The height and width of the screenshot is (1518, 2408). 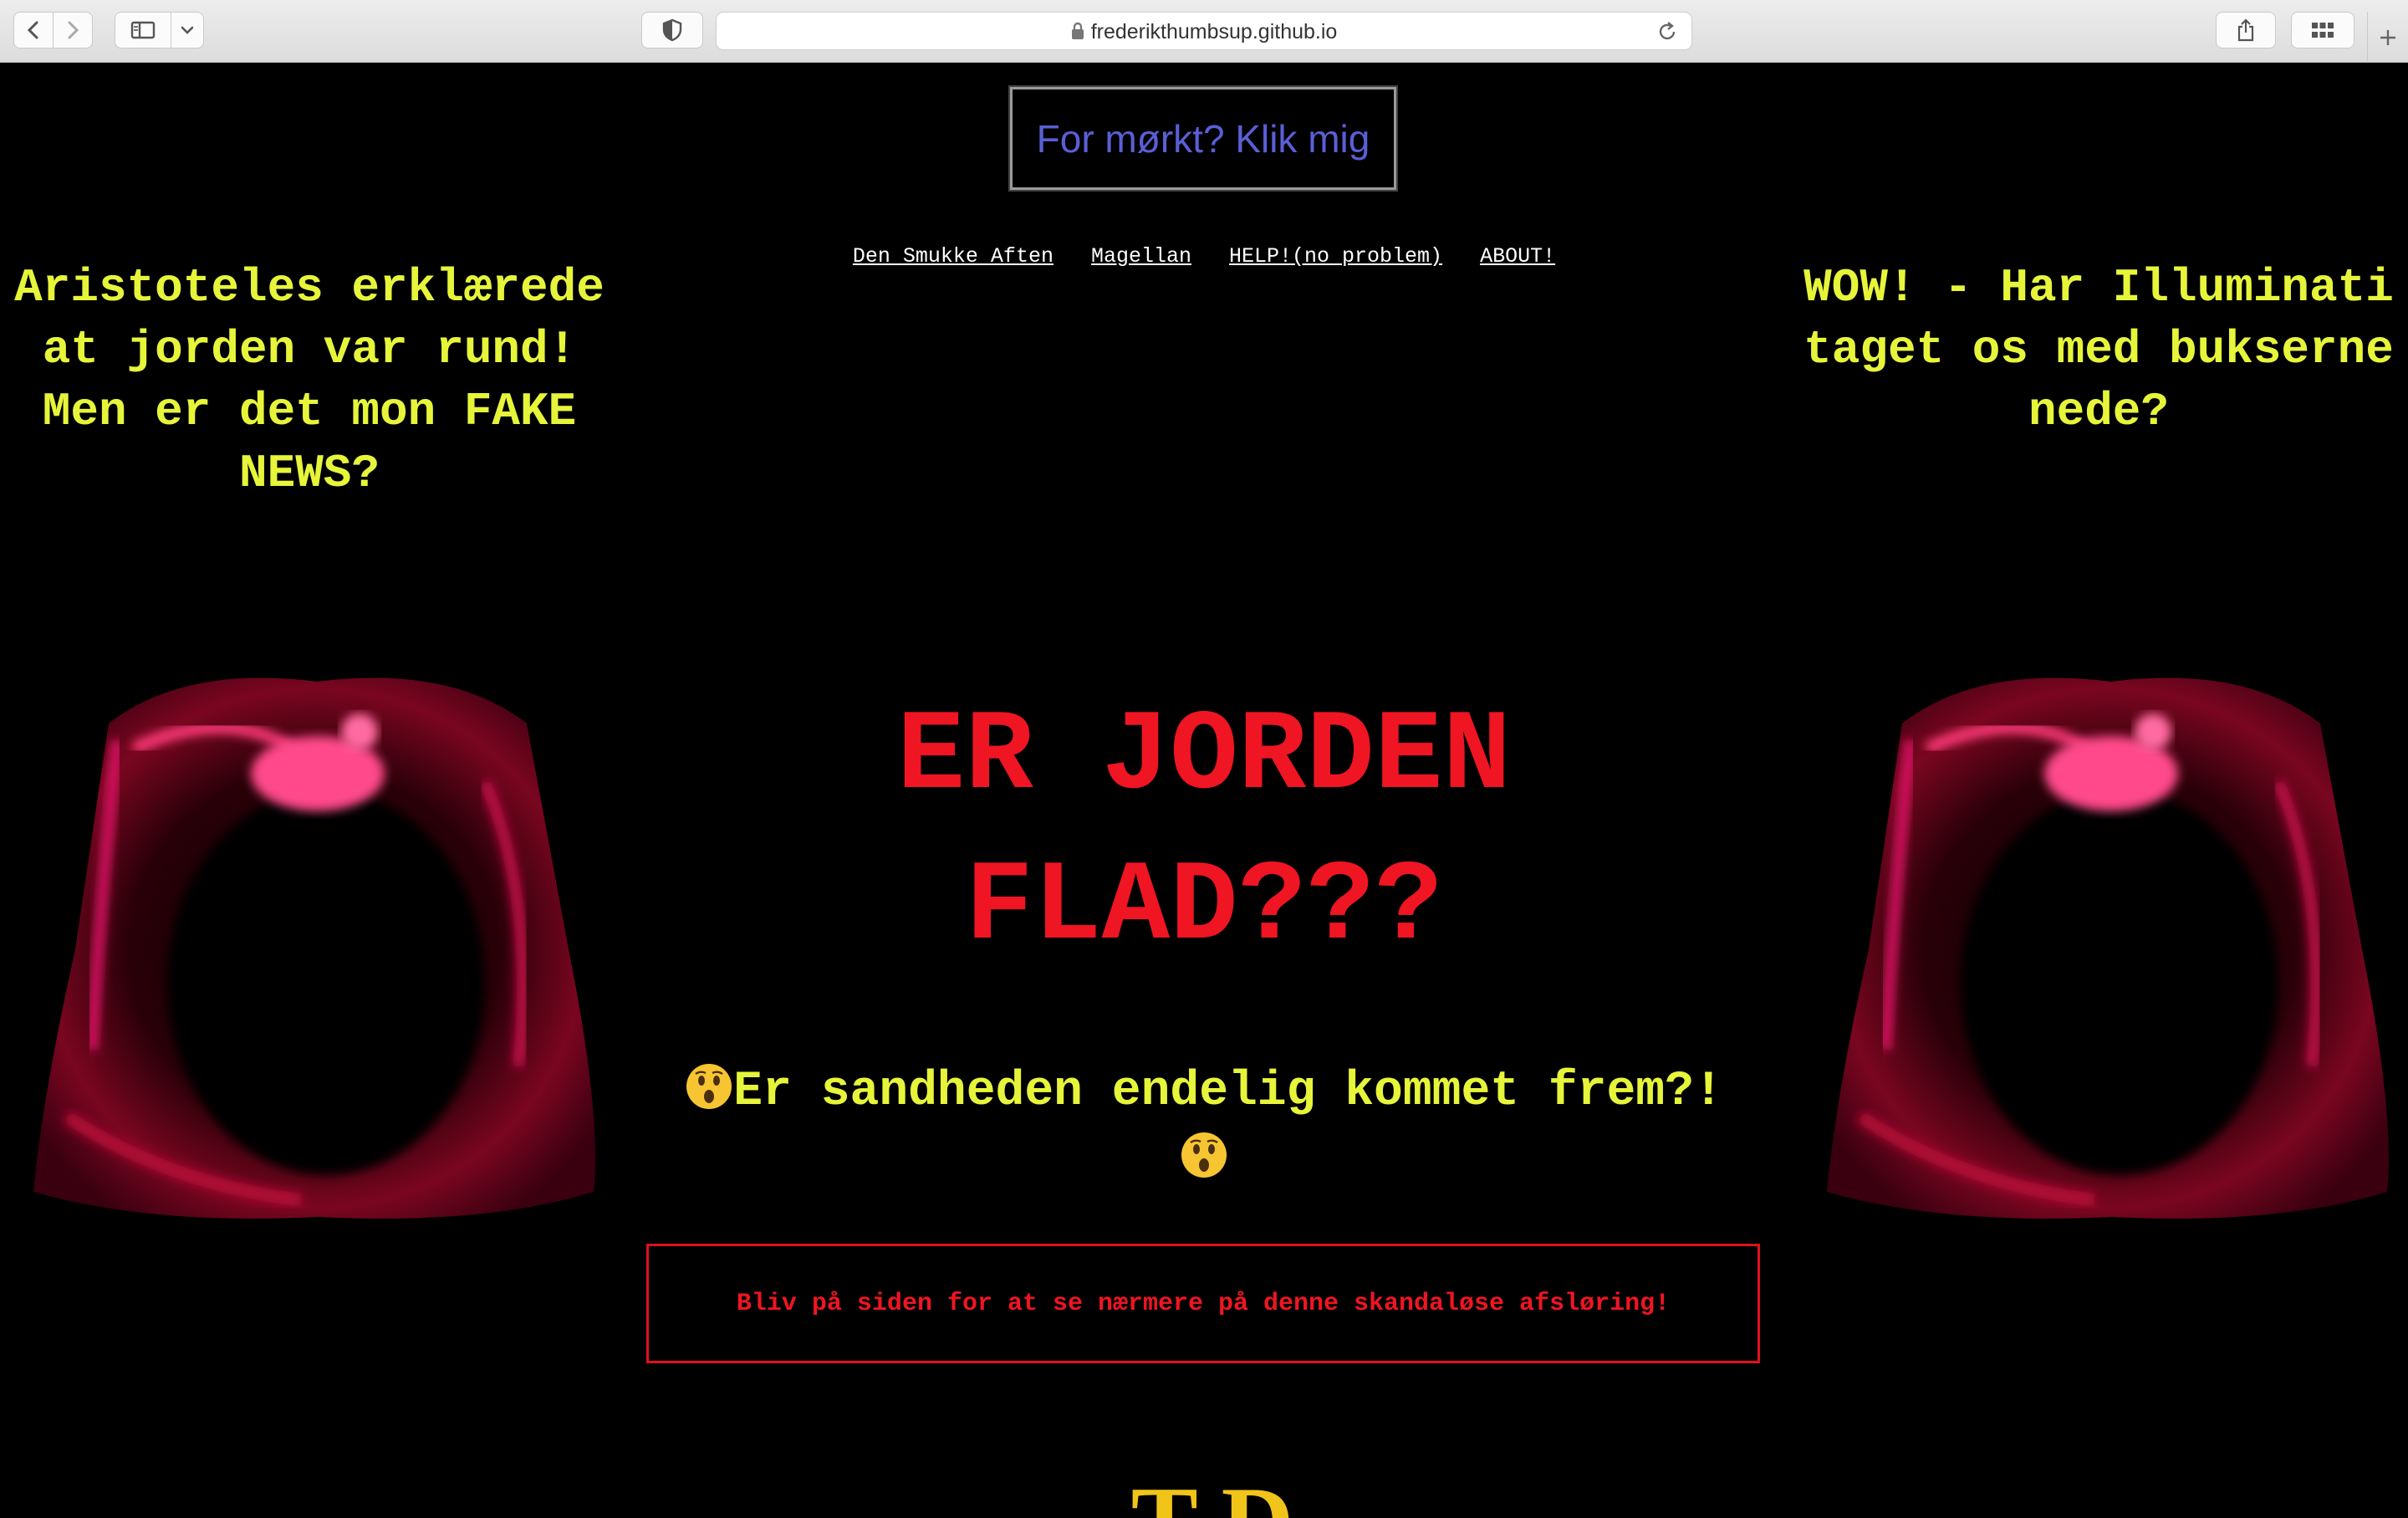 I want to click on shield-icon, so click(x=672, y=30).